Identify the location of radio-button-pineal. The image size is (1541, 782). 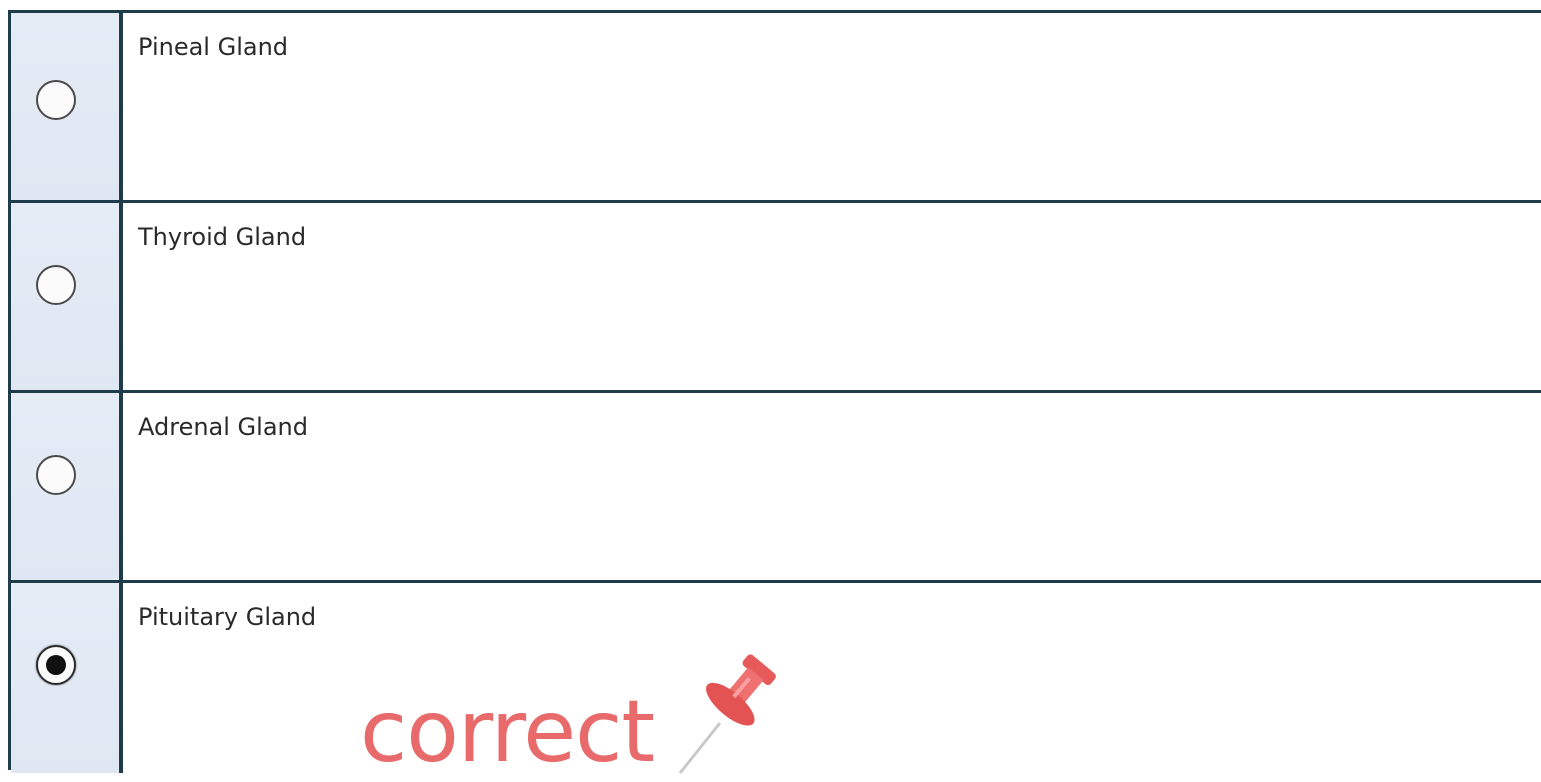
(56, 100).